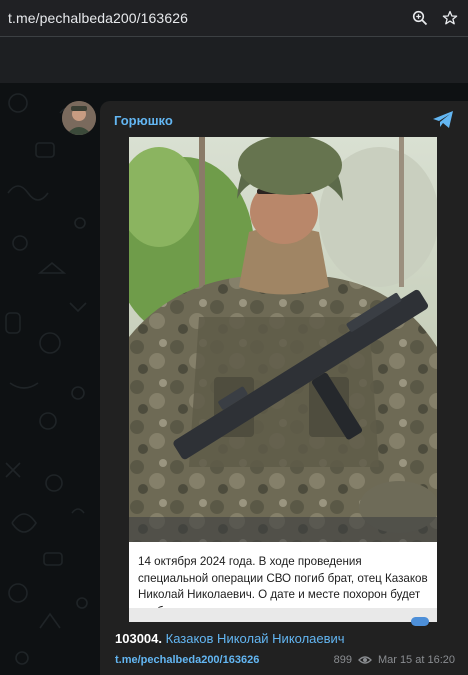 The height and width of the screenshot is (675, 468). What do you see at coordinates (342, 660) in the screenshot?
I see `view-count: 899` at bounding box center [342, 660].